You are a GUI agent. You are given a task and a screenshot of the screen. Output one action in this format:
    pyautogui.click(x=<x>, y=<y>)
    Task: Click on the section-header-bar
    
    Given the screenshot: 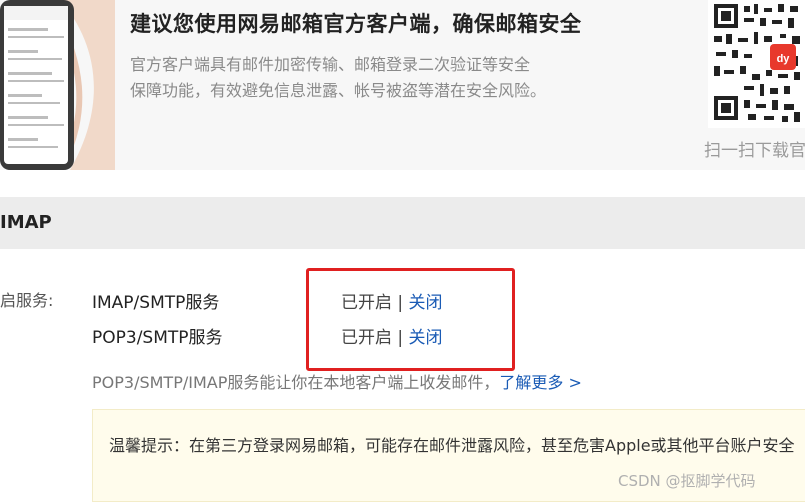 What is the action you would take?
    pyautogui.click(x=402, y=223)
    